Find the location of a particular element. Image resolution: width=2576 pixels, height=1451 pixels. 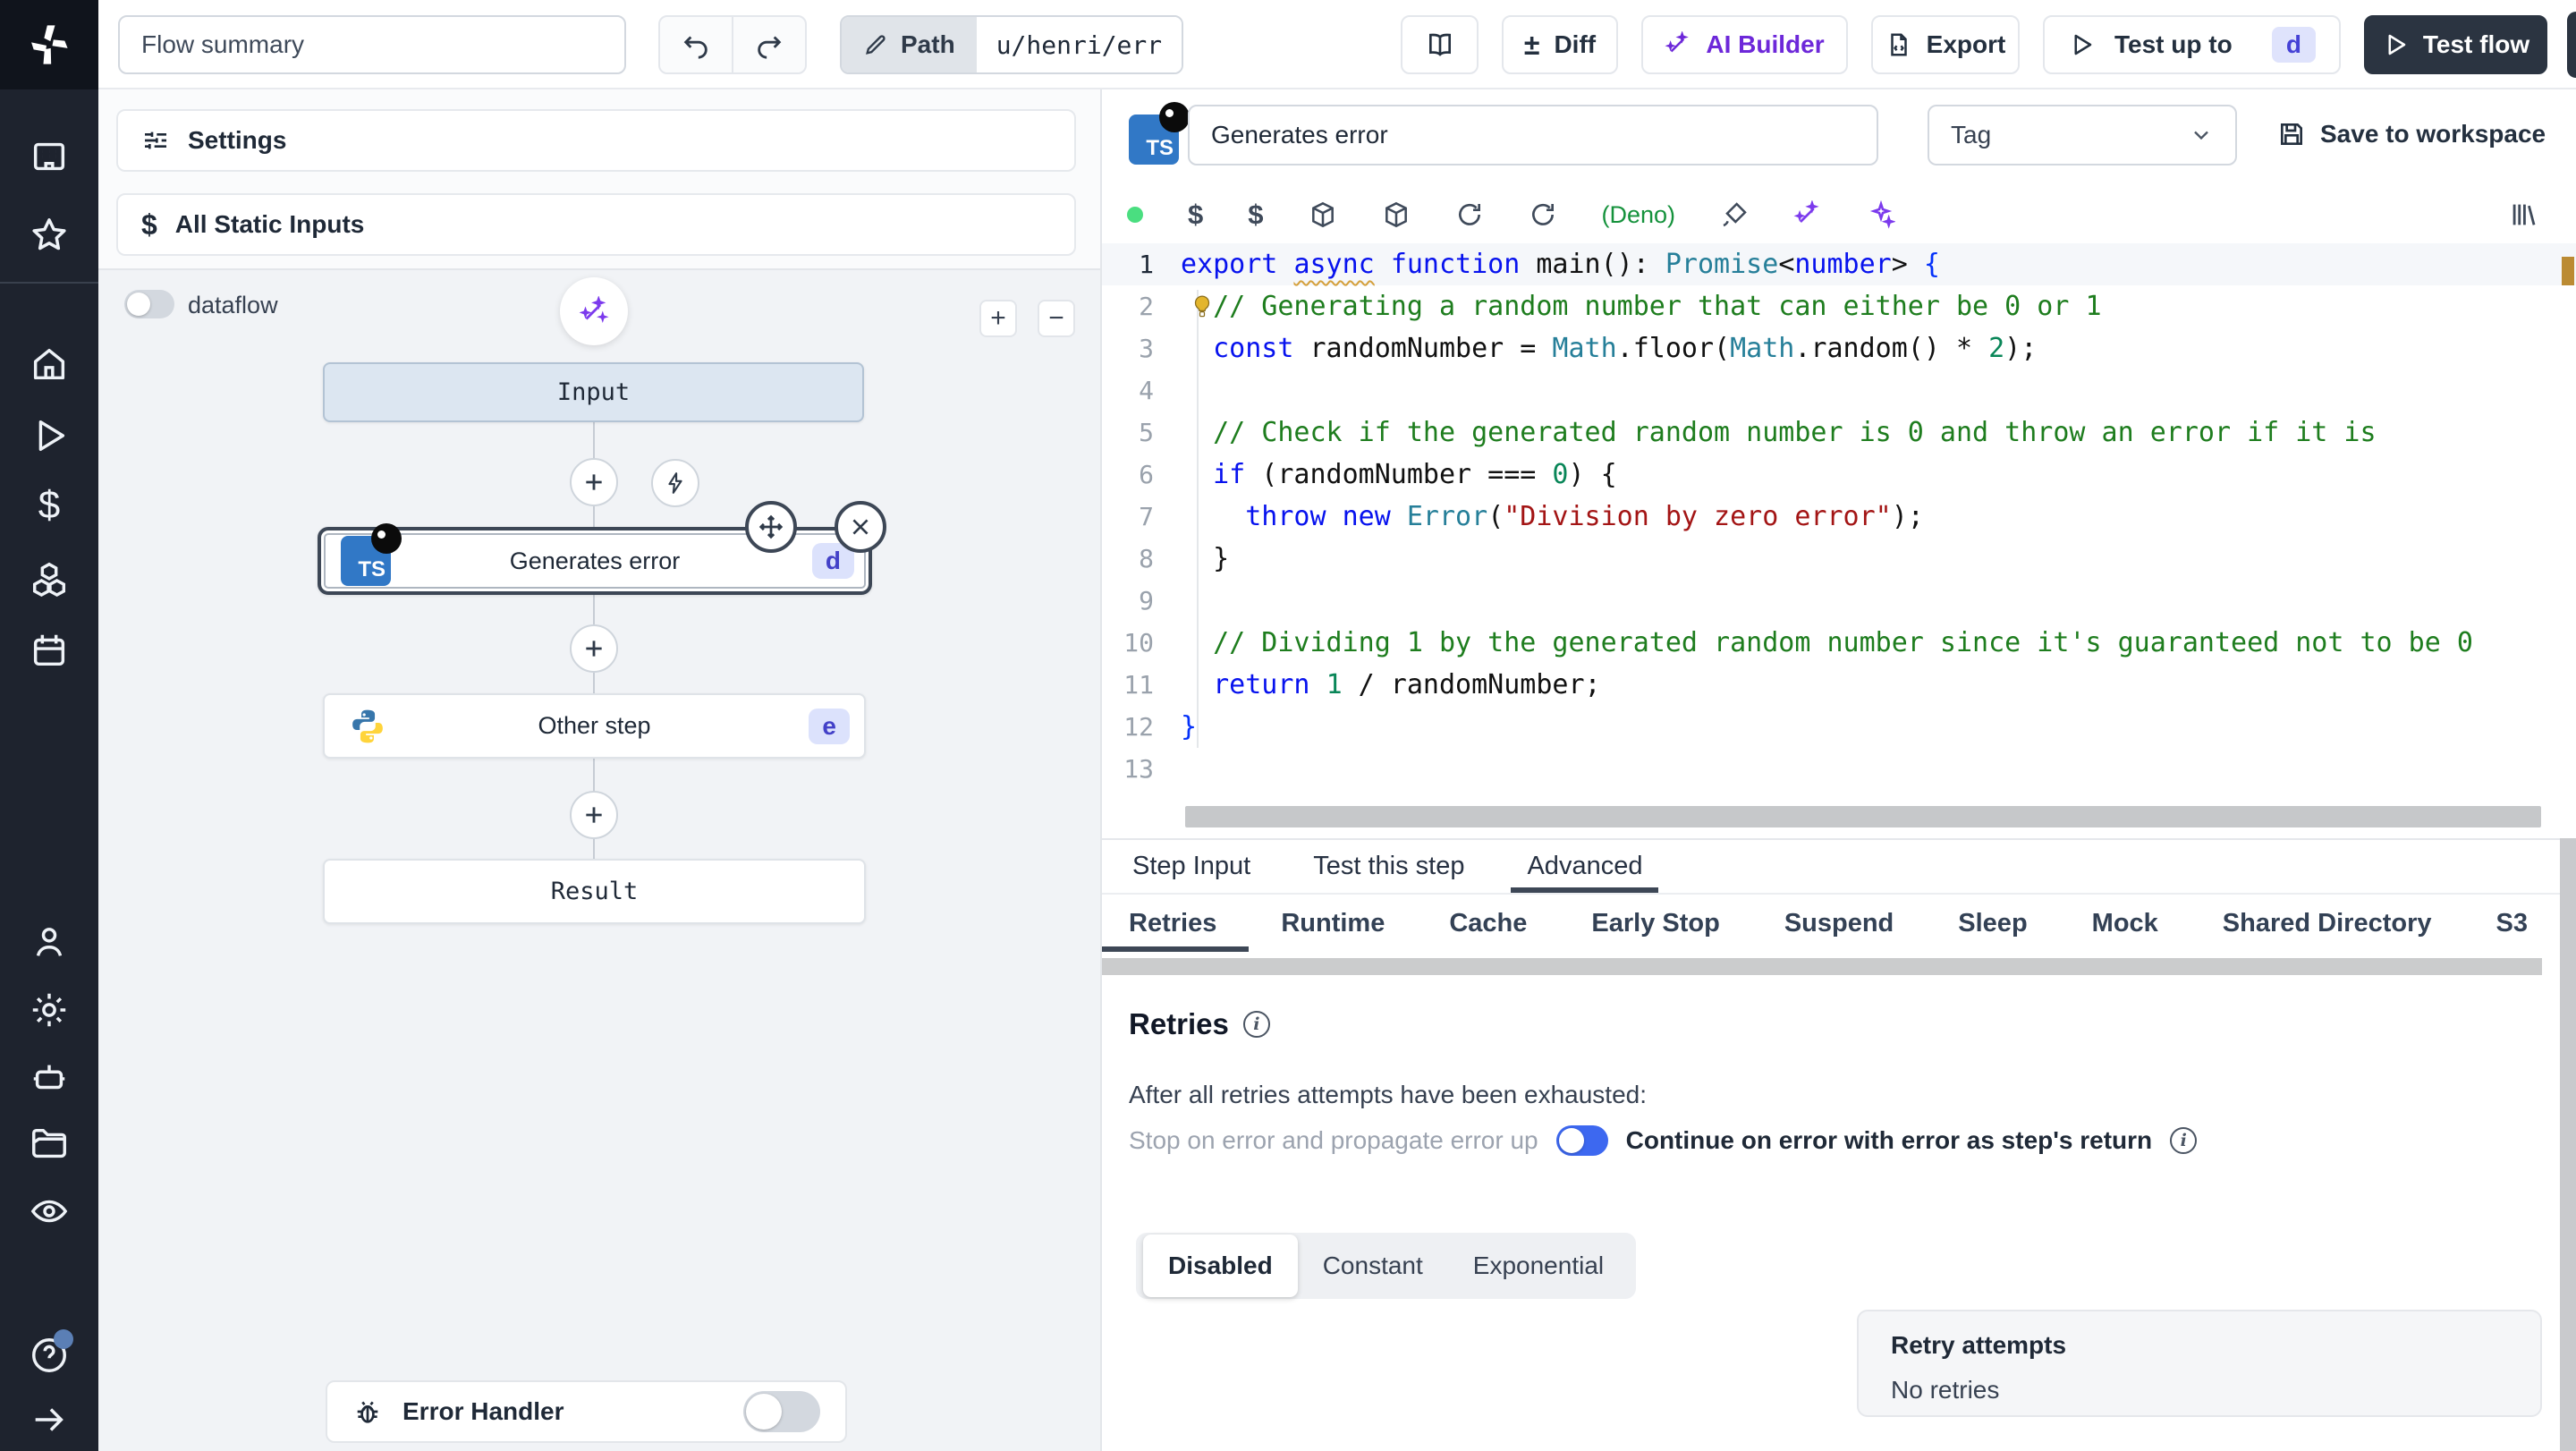

docs-button is located at coordinates (1440, 44).